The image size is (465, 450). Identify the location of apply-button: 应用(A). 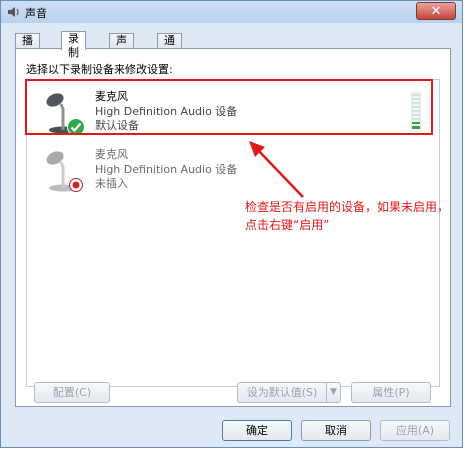
(415, 430).